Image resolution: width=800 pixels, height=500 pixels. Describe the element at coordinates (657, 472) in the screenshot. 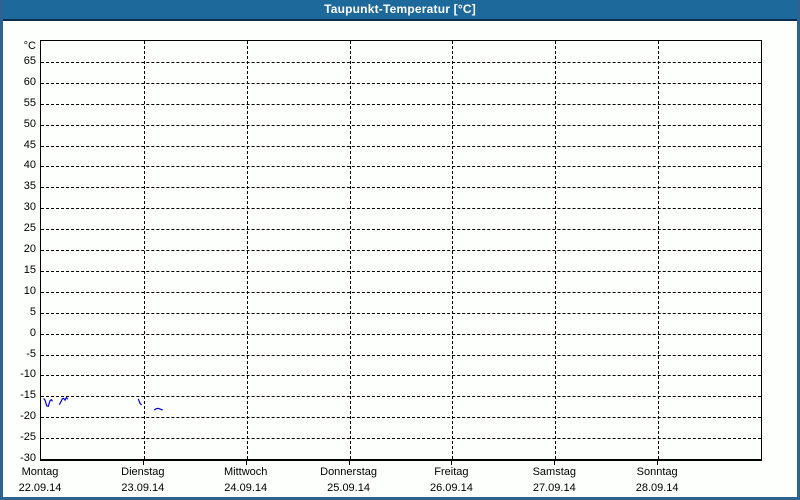

I see `x-axis-day-label: Sonntag` at that location.